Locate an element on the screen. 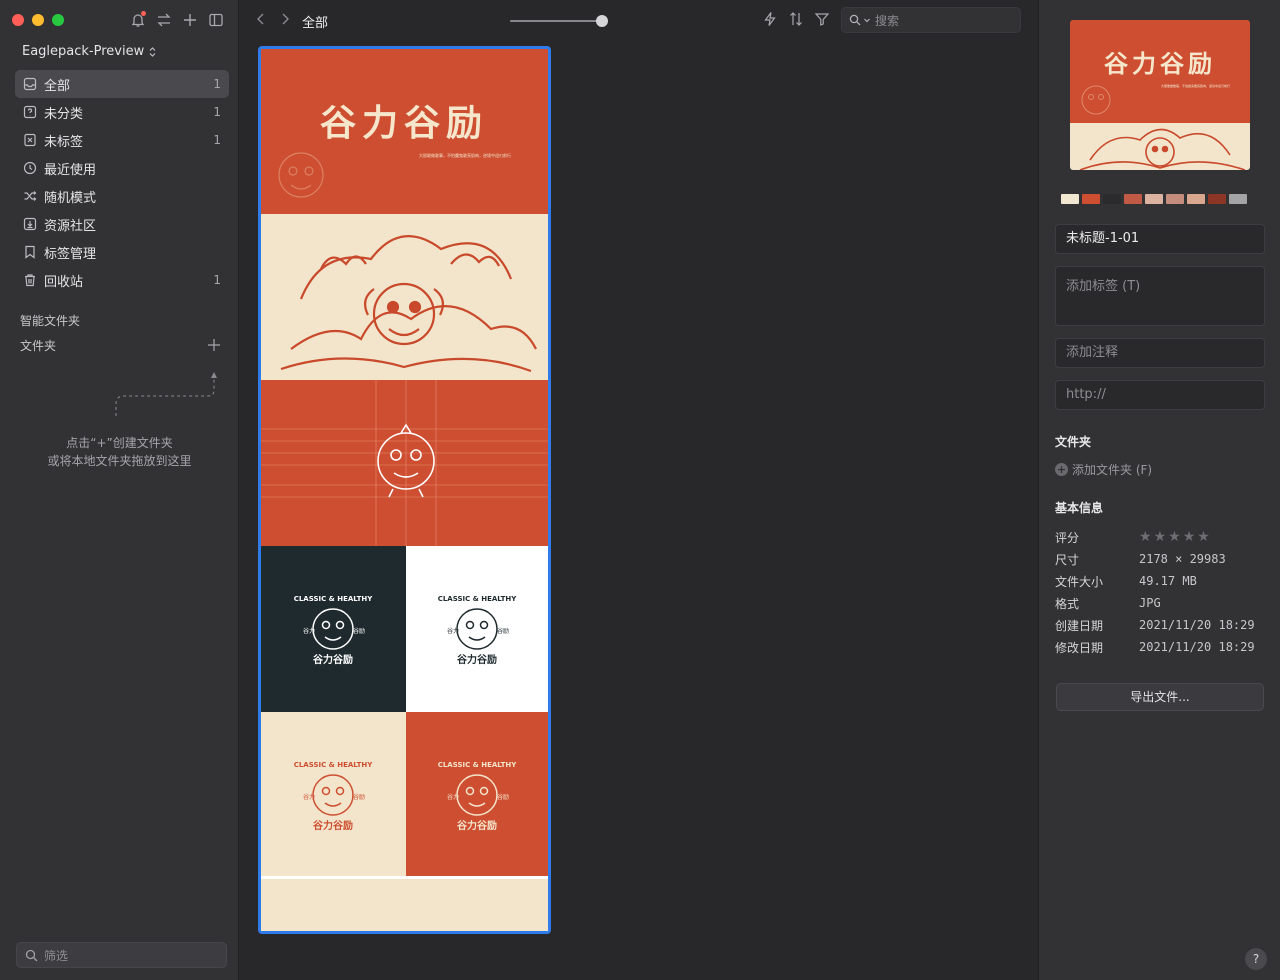  basic-info-heading: 基本信息 is located at coordinates (1079, 508).